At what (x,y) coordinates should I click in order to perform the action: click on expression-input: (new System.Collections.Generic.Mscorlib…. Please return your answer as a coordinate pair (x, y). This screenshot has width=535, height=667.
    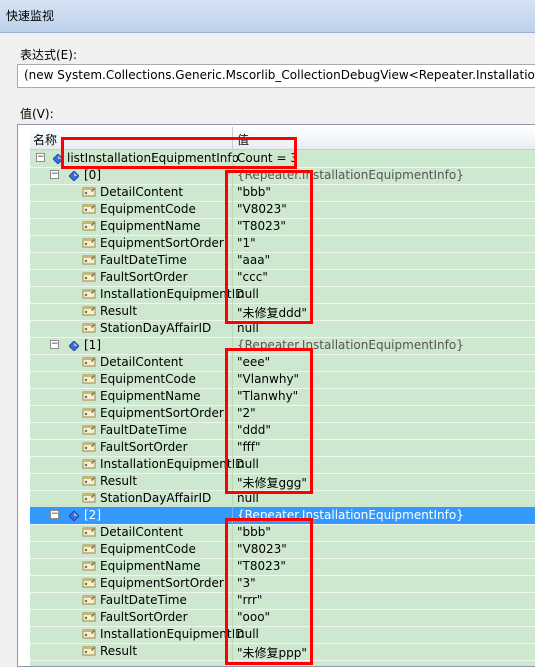
    Looking at the image, I should click on (276, 76).